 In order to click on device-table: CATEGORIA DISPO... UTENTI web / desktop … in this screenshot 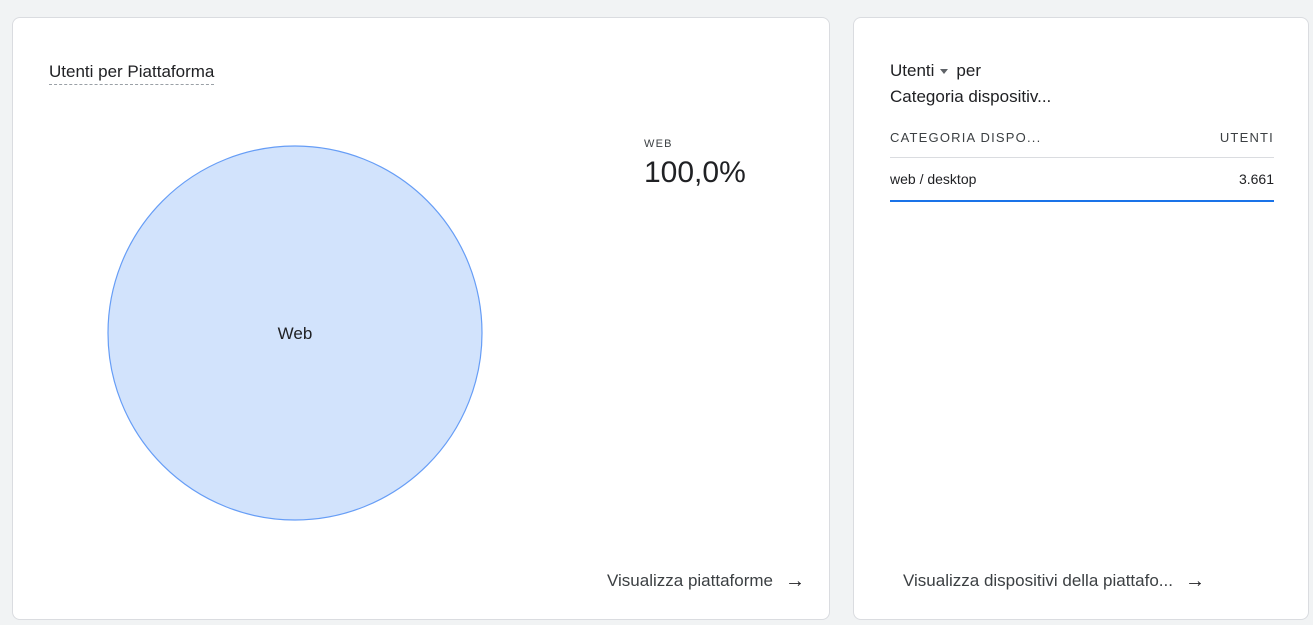, I will do `click(1082, 166)`.